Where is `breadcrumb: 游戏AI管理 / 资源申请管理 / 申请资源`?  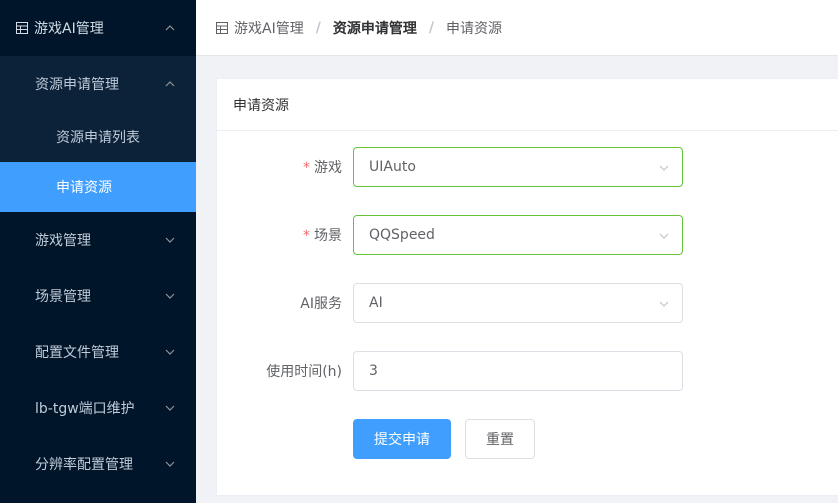 breadcrumb: 游戏AI管理 / 资源申请管理 / 申请资源 is located at coordinates (359, 28).